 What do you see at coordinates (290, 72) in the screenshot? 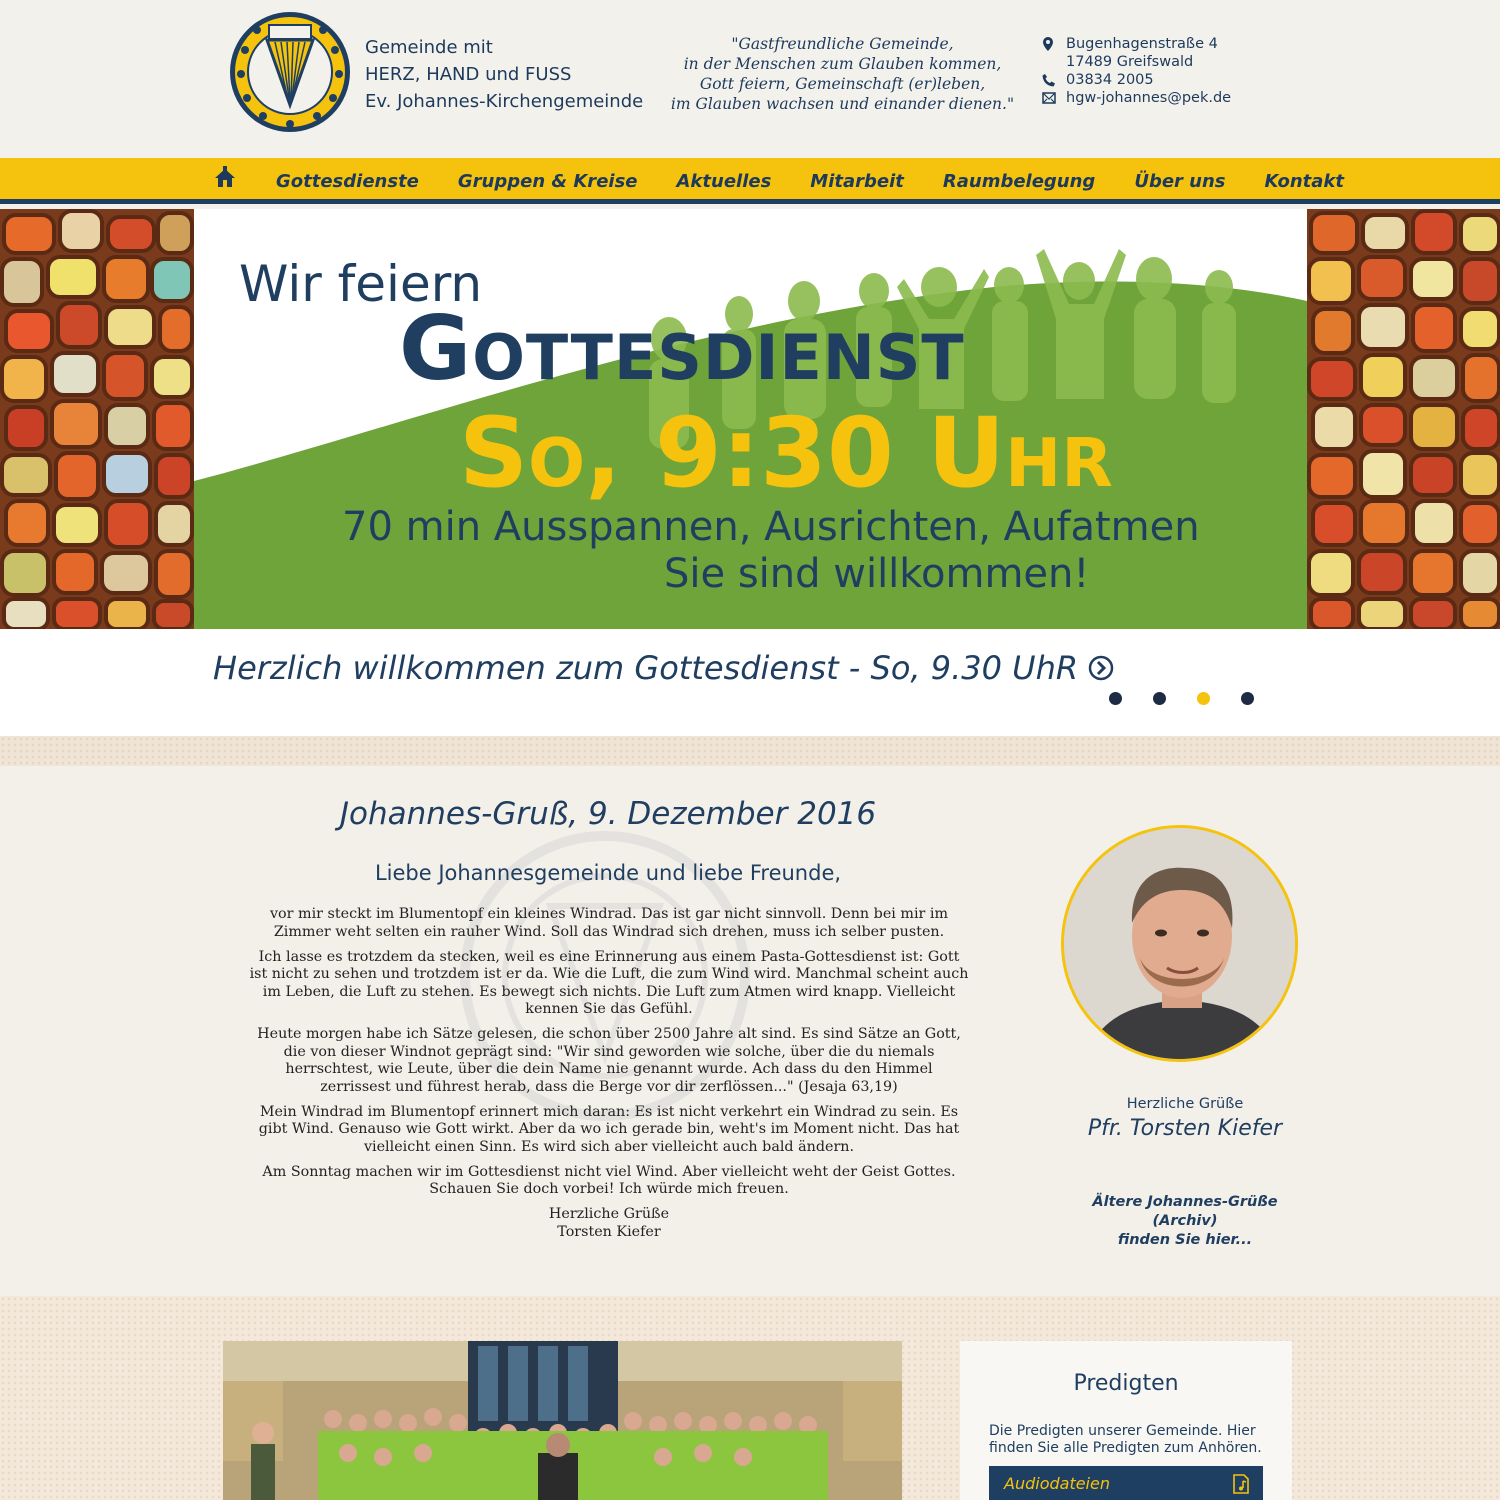
I see `church-seal-logo` at bounding box center [290, 72].